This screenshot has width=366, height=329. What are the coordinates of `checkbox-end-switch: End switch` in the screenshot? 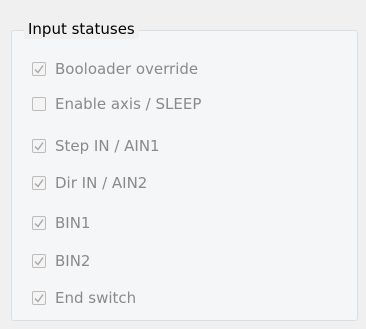 It's located at (84, 298).